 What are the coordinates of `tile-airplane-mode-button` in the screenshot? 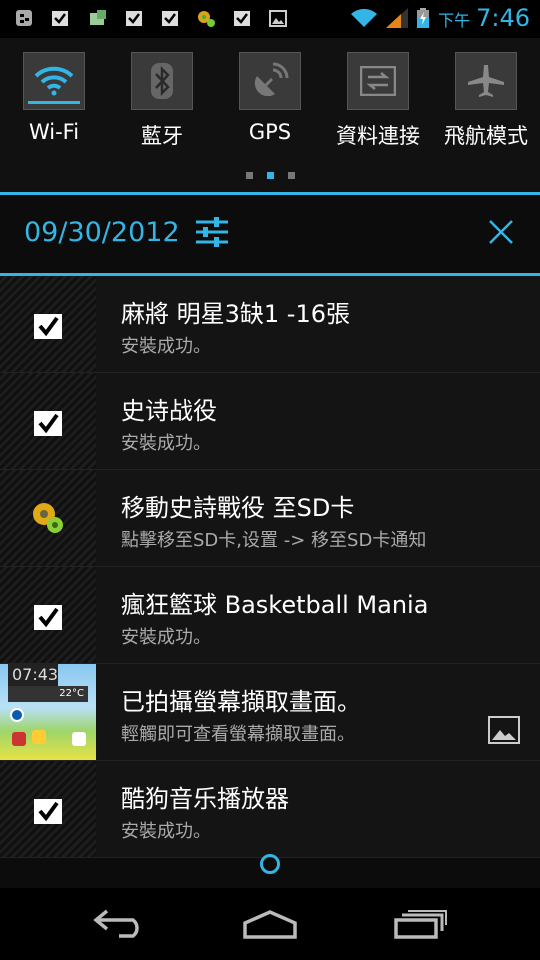 It's located at (486, 81).